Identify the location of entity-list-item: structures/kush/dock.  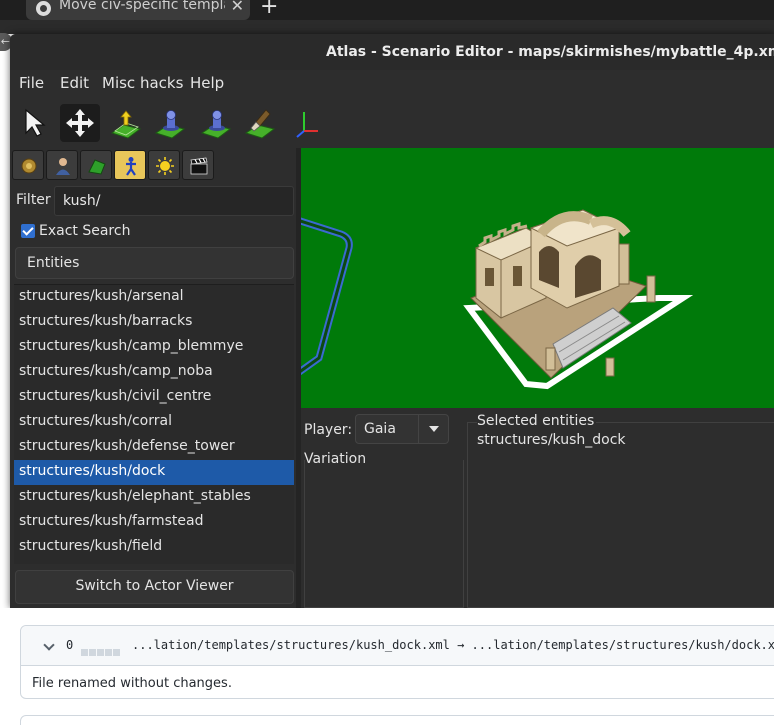
(154, 472).